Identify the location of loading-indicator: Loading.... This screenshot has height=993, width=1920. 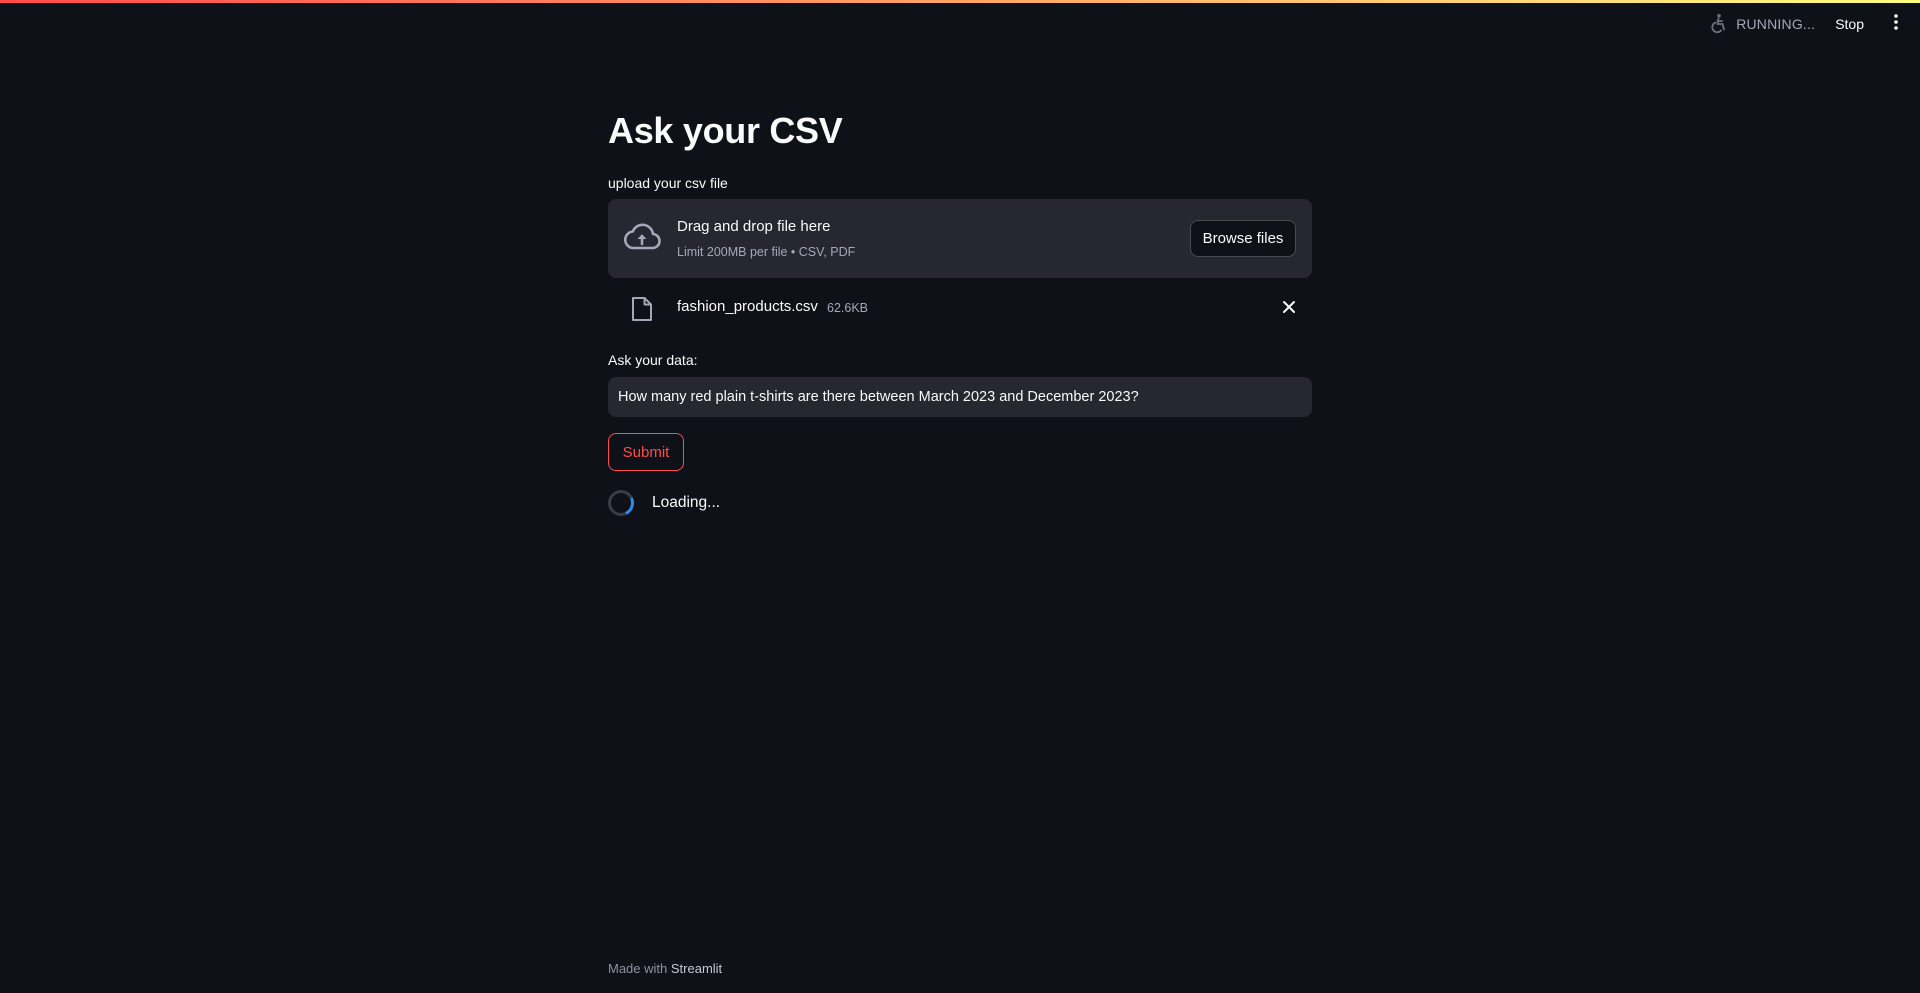
(662, 503).